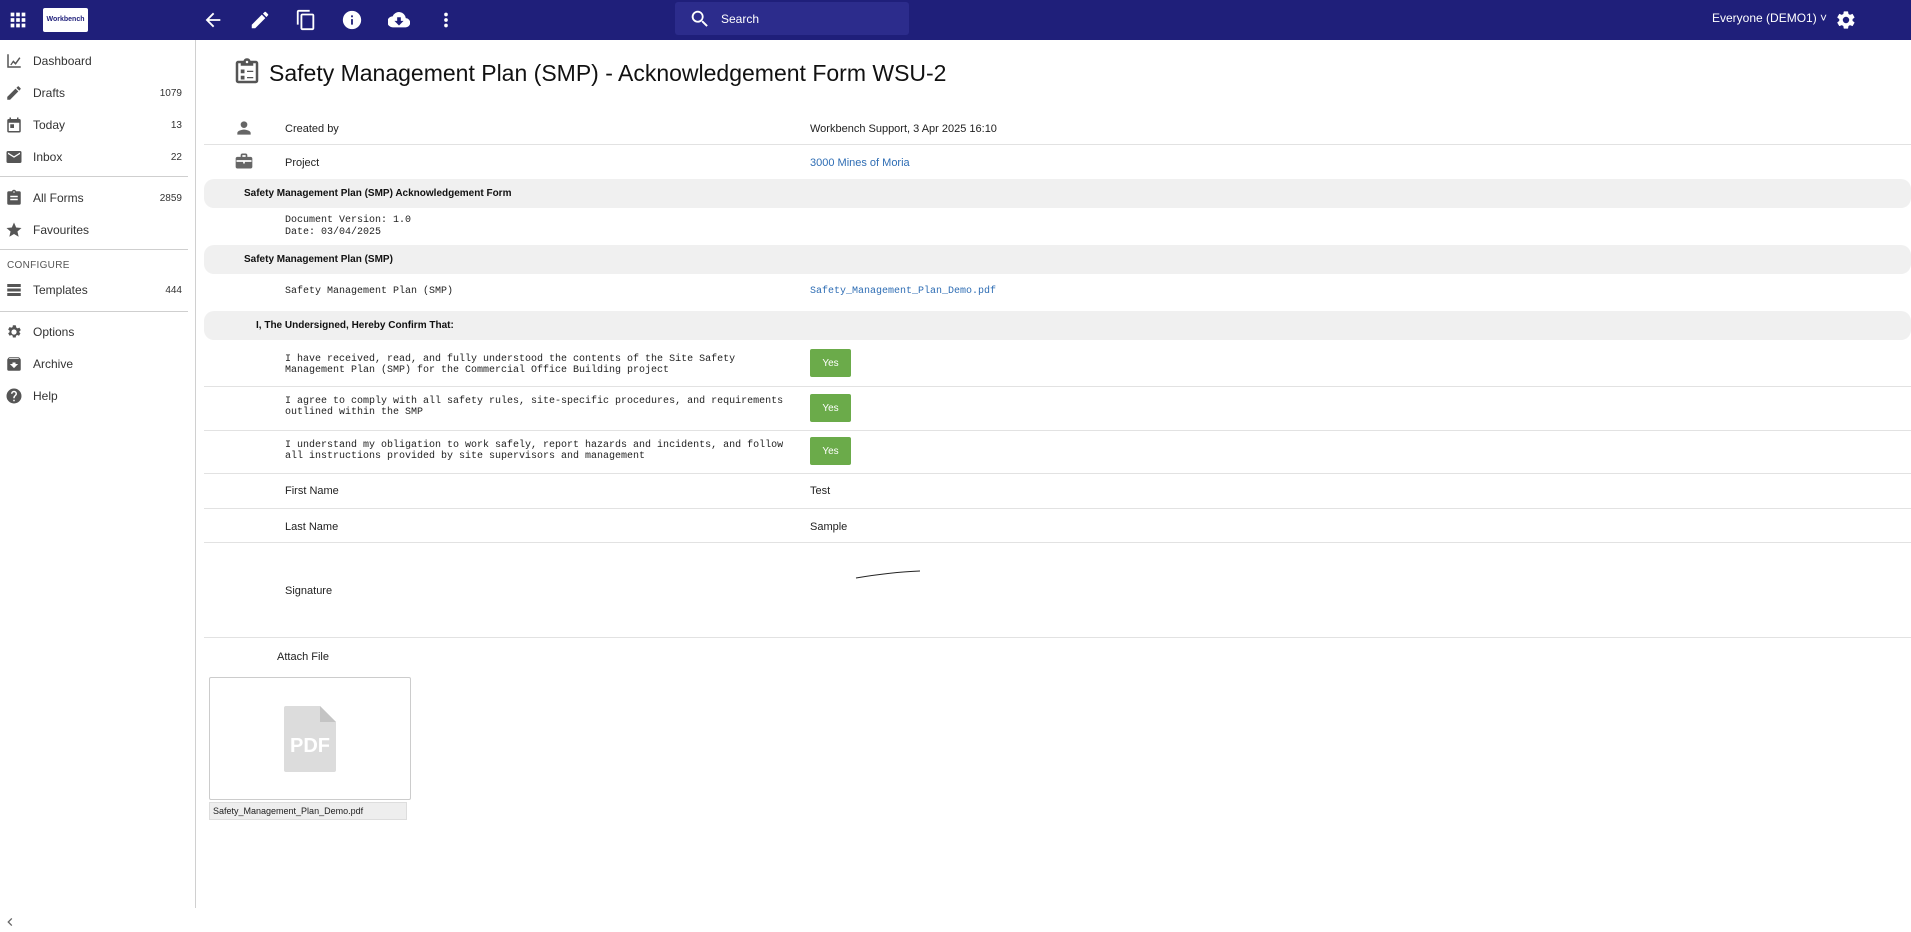 This screenshot has height=932, width=1911. Describe the element at coordinates (244, 128) in the screenshot. I see `person-icon` at that location.